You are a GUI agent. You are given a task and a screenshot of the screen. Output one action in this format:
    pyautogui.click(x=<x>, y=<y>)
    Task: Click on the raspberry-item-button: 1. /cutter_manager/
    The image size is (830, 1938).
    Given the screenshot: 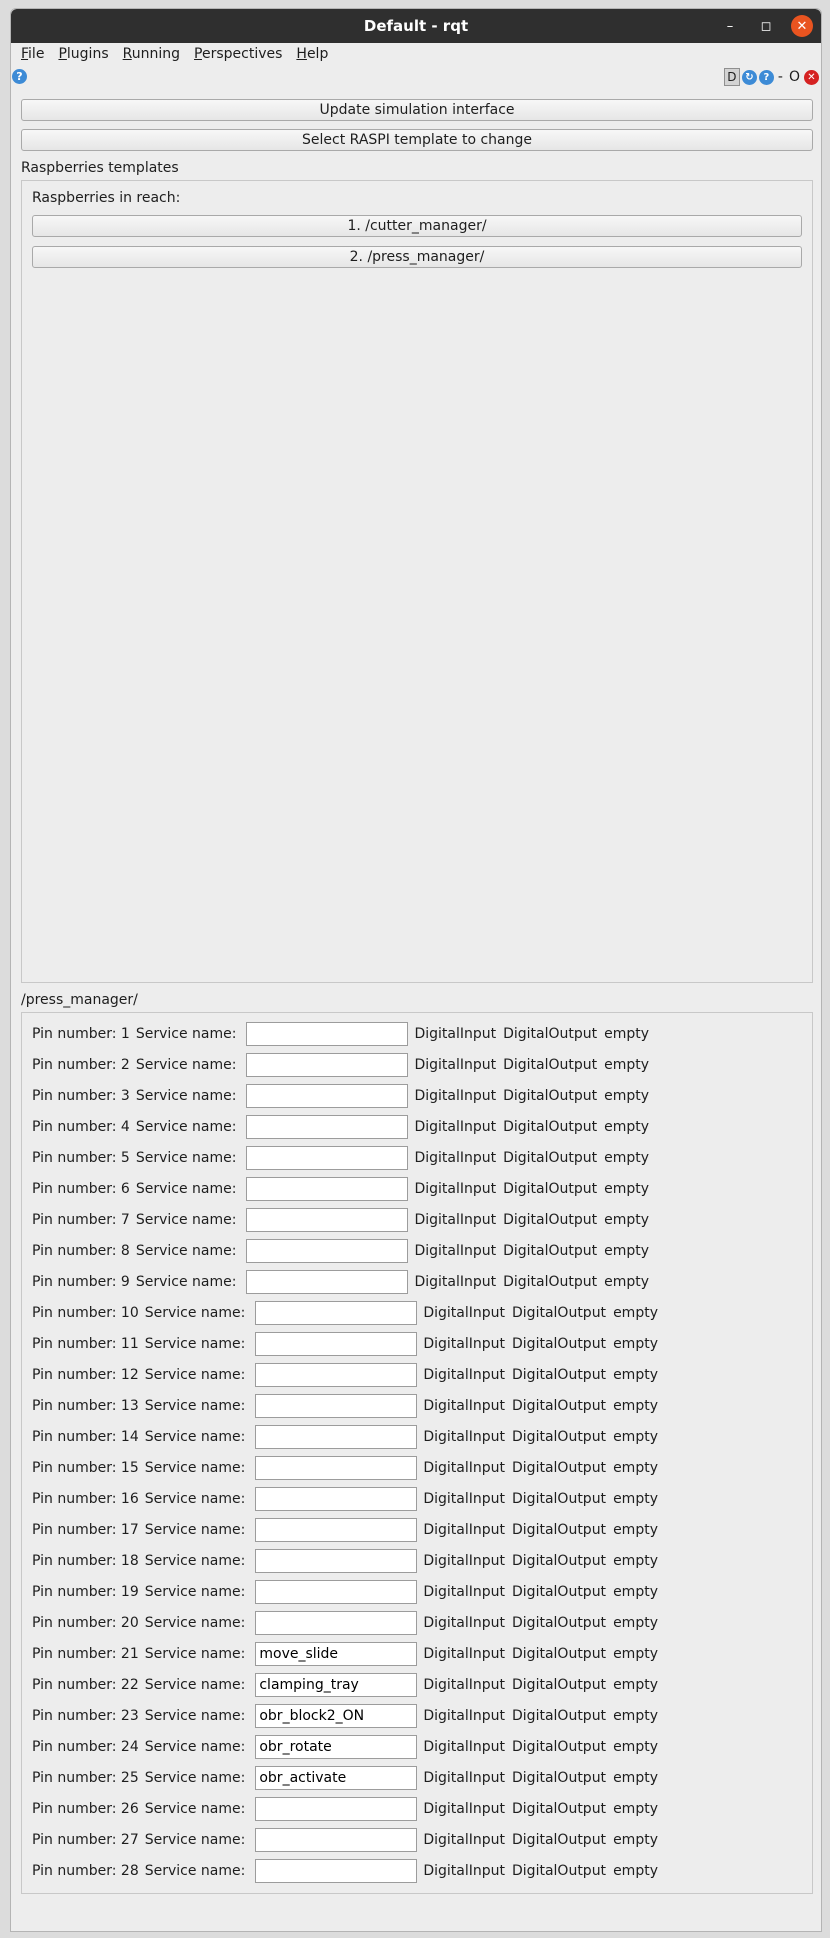 What is the action you would take?
    pyautogui.click(x=417, y=226)
    